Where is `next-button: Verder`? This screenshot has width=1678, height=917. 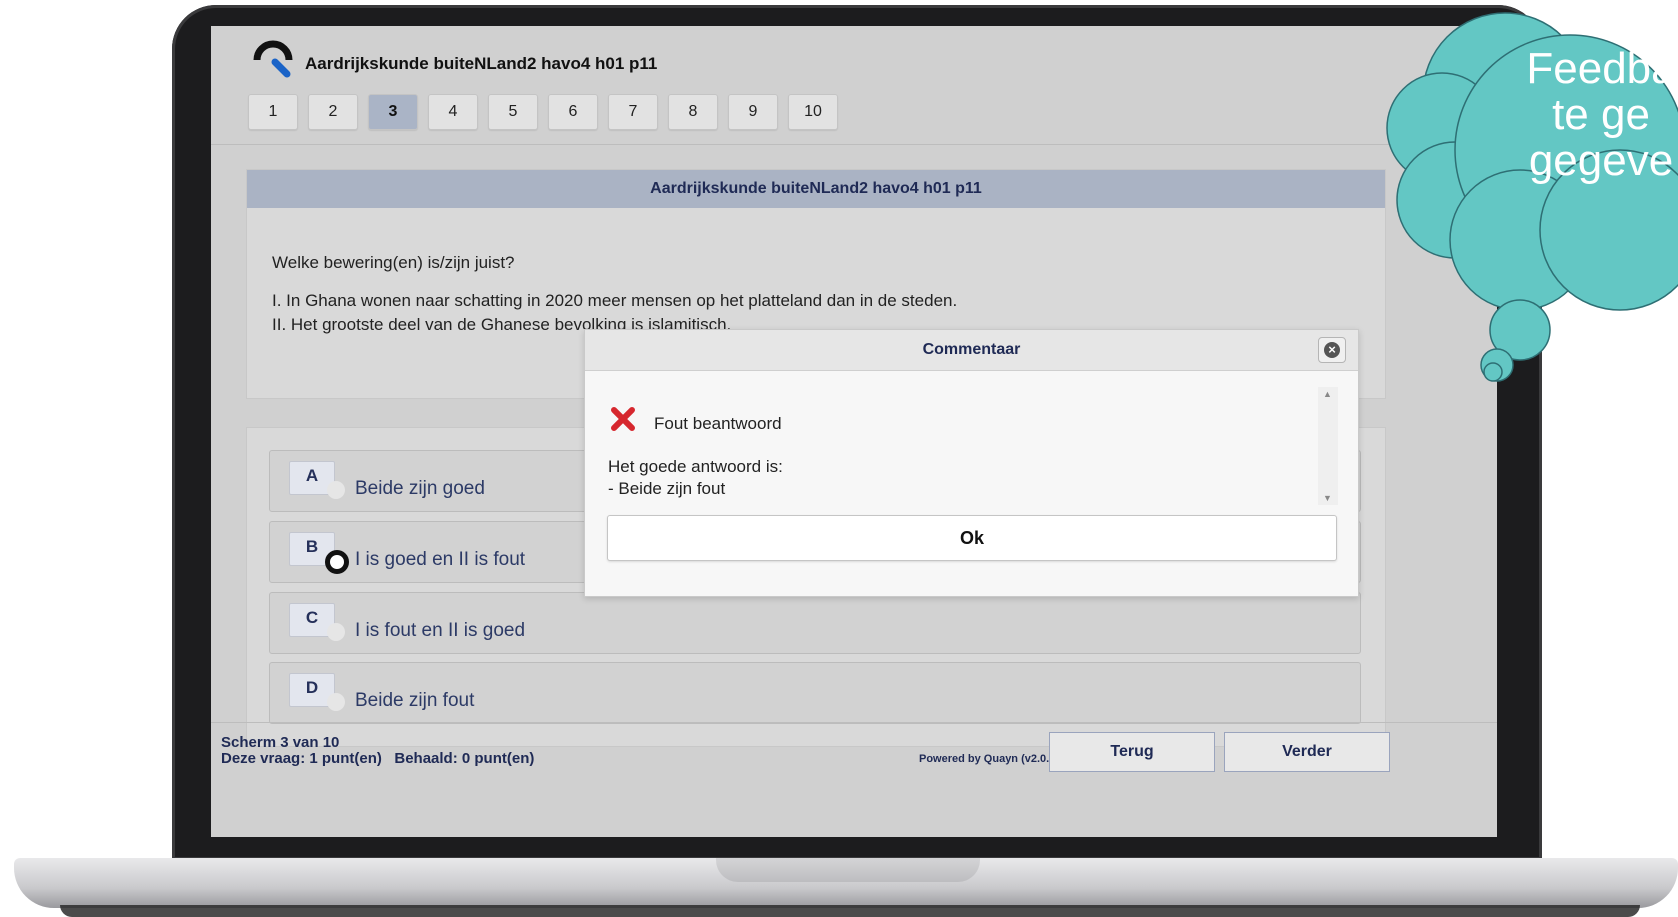 next-button: Verder is located at coordinates (1307, 752).